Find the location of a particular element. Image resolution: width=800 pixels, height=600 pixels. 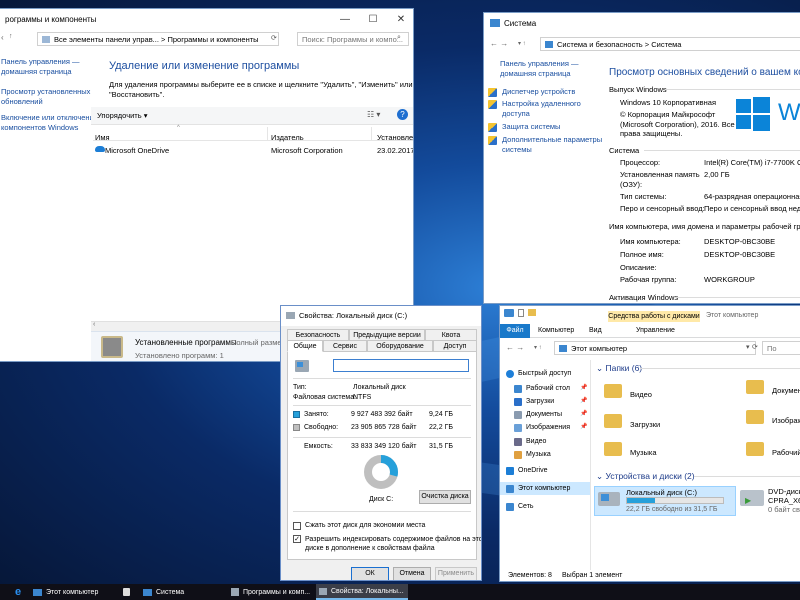

ok-button: ОК is located at coordinates (370, 573).